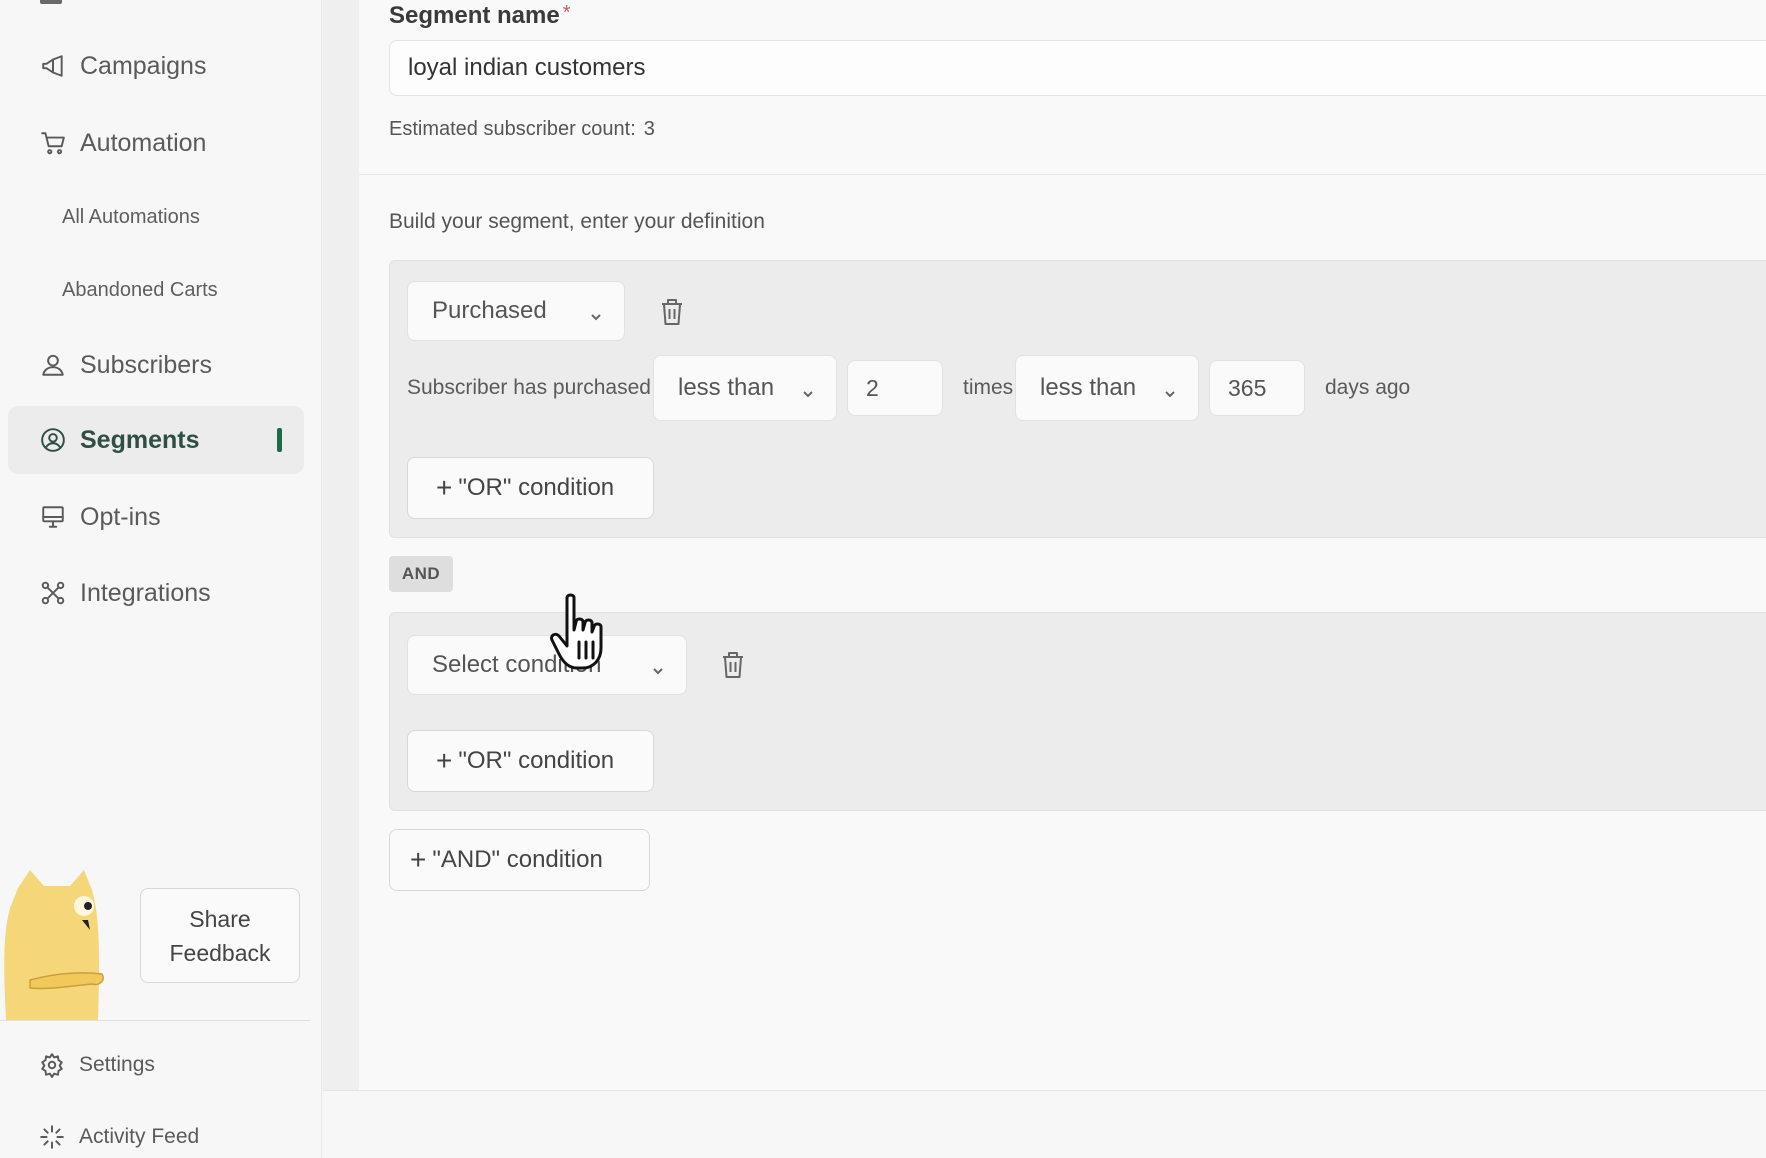 The image size is (1766, 1158). What do you see at coordinates (140, 290) in the screenshot?
I see `sidebar-subitem-abandoned-carts: Abandoned Carts` at bounding box center [140, 290].